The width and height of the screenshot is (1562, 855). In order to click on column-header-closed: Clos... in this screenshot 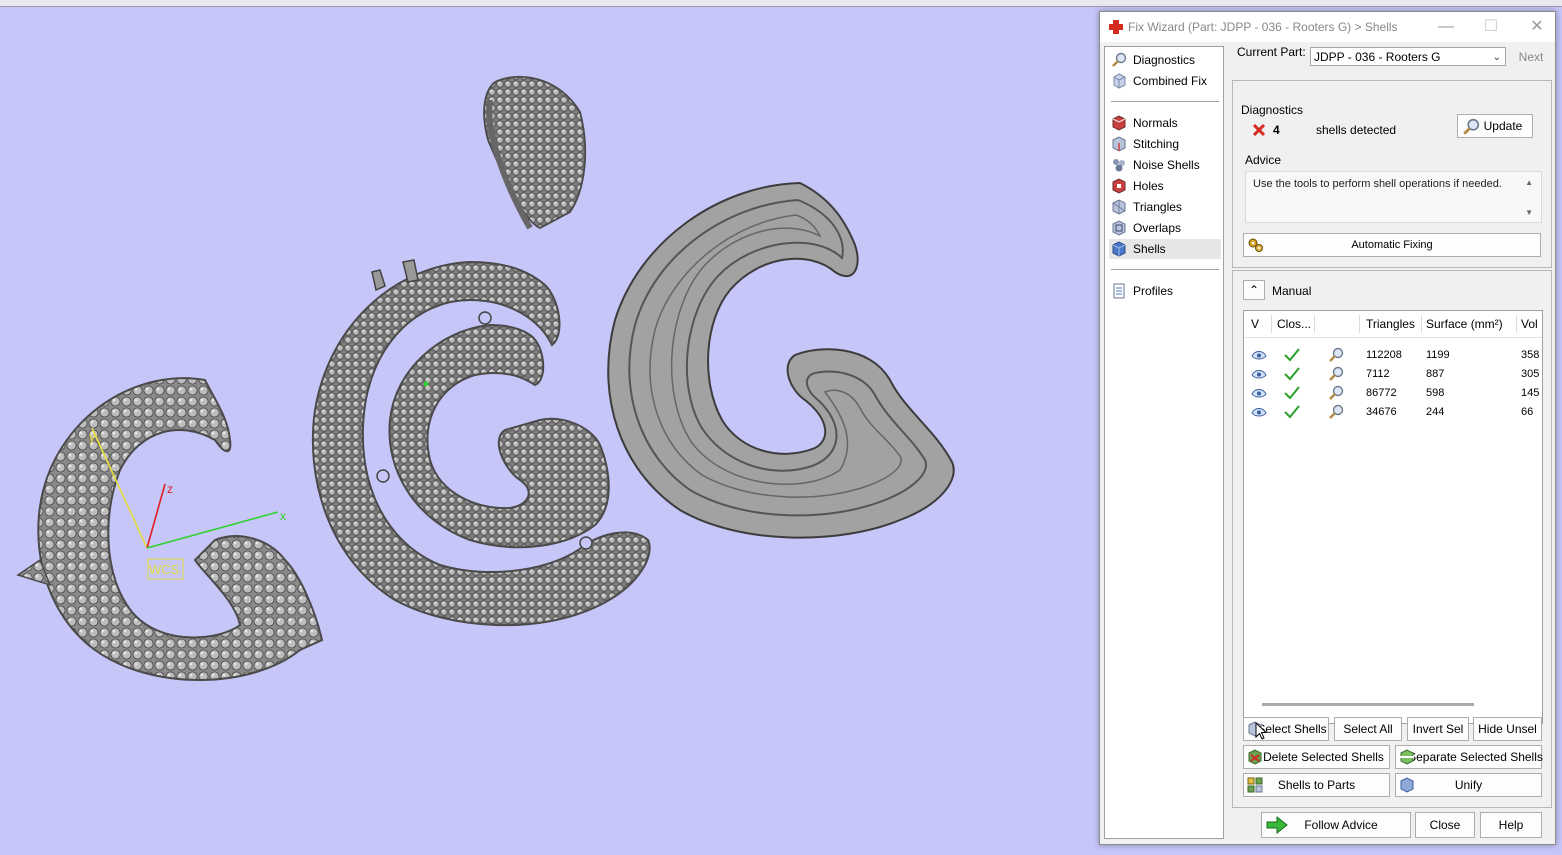, I will do `click(1294, 324)`.